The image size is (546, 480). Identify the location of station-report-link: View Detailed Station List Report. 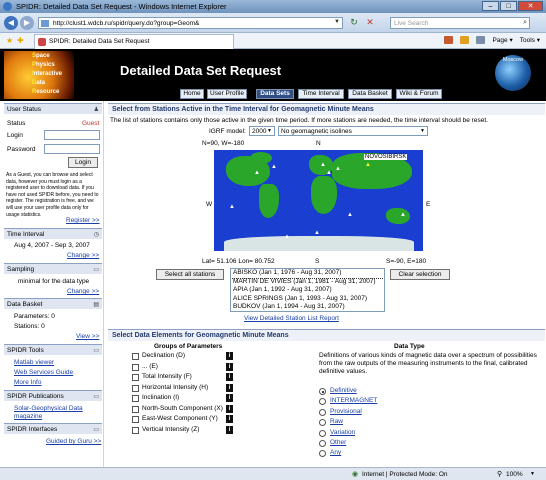
(291, 318).